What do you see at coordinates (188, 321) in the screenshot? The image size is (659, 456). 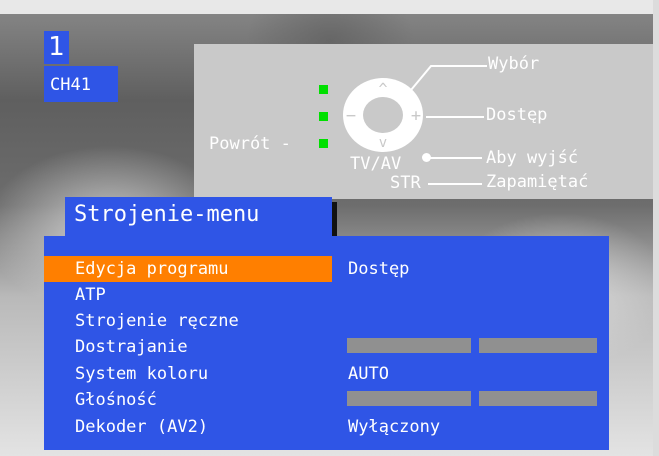 I see `menu-item-strojenie-reczne: Strojenie ręczne` at bounding box center [188, 321].